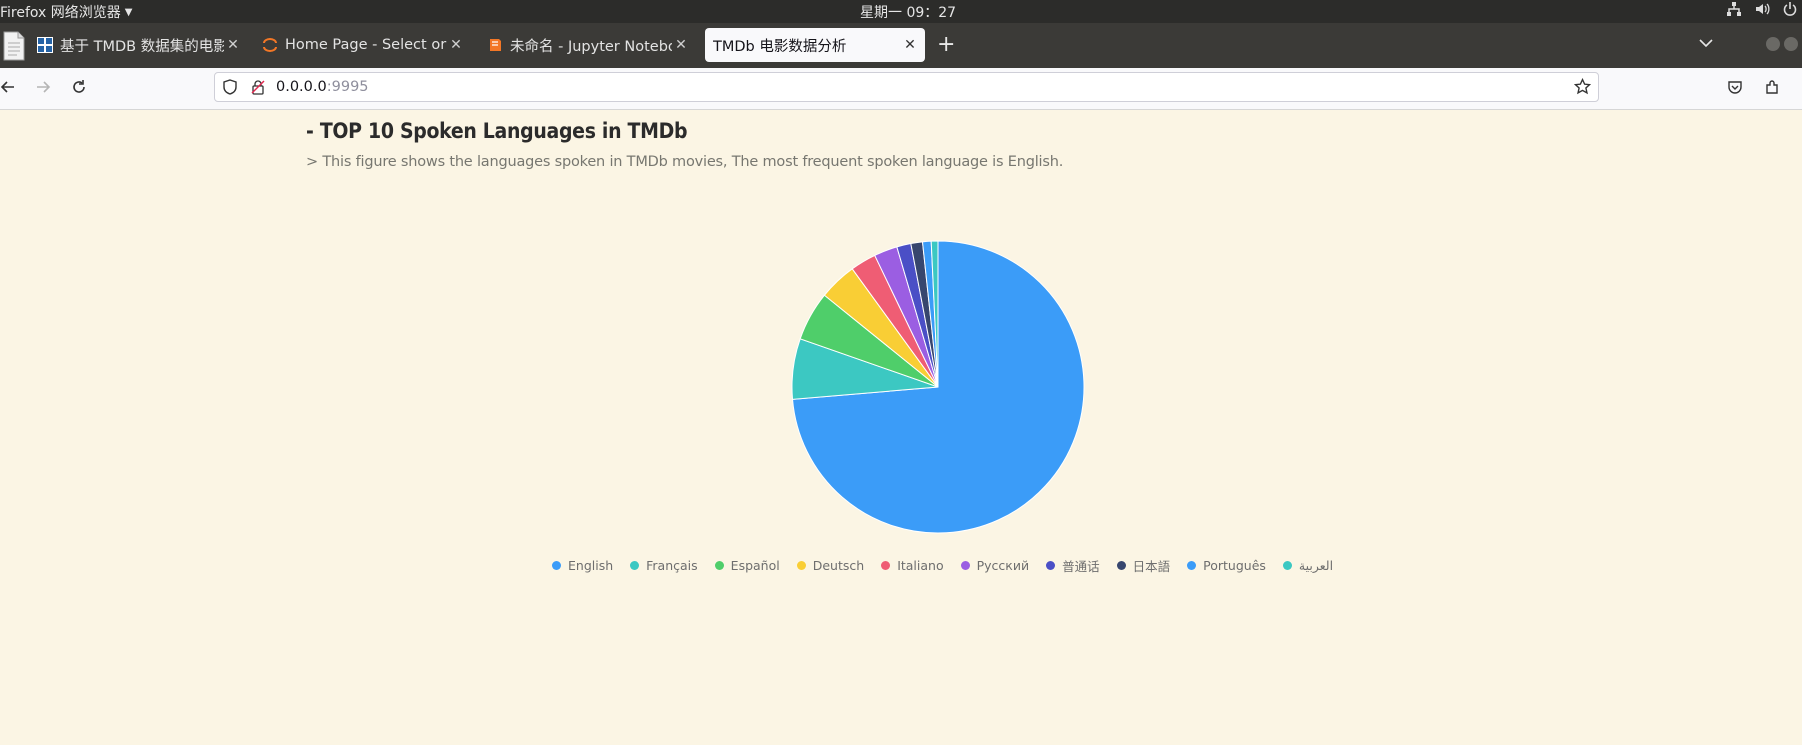 The image size is (1802, 745). I want to click on legend-item: 普通话, so click(1073, 565).